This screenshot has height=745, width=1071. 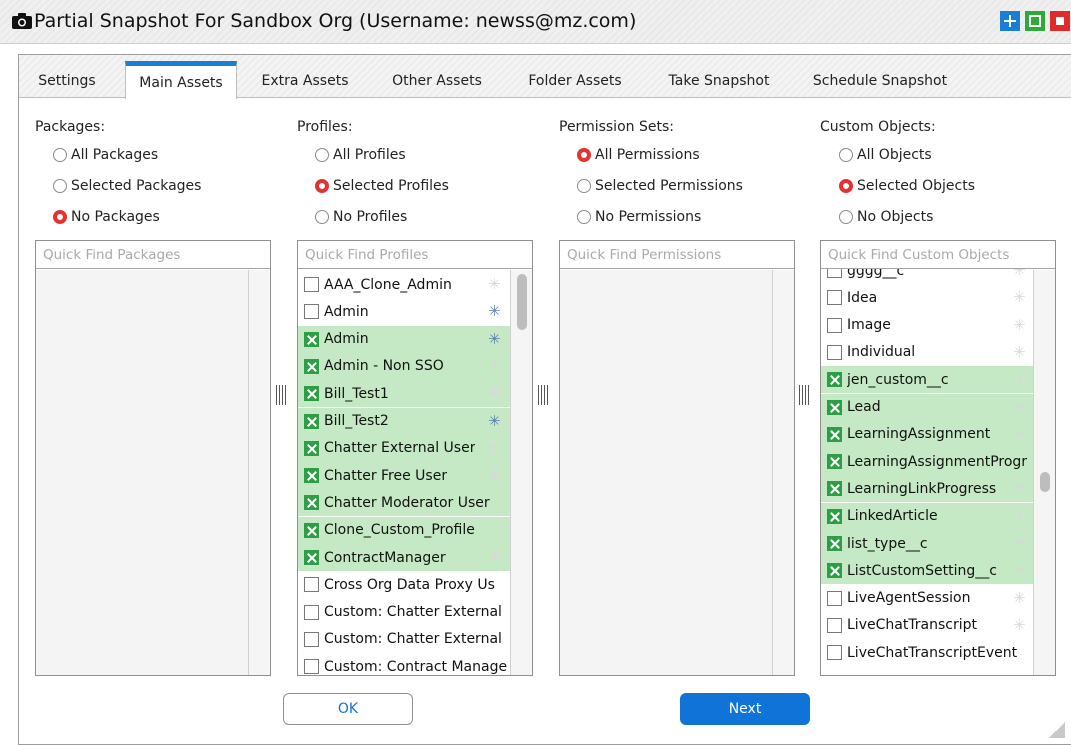 What do you see at coordinates (927, 652) in the screenshot?
I see `list-item: LiveChatTranscriptEvent` at bounding box center [927, 652].